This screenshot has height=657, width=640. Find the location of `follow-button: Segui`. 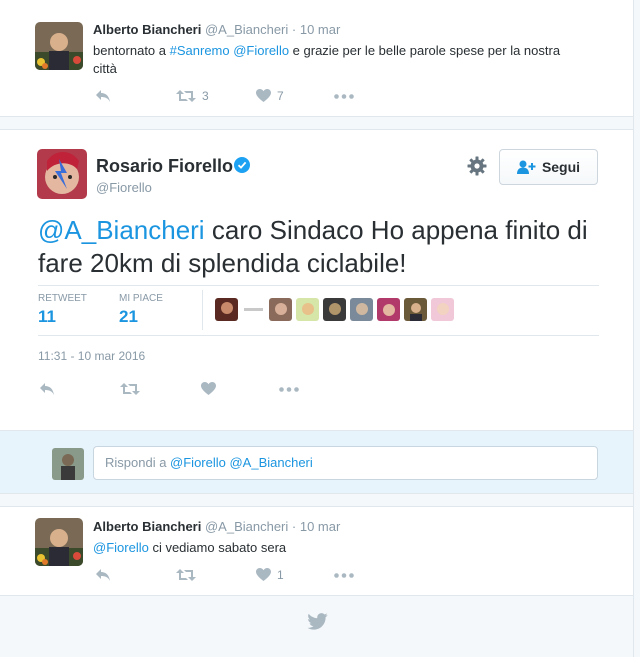

follow-button: Segui is located at coordinates (548, 167).